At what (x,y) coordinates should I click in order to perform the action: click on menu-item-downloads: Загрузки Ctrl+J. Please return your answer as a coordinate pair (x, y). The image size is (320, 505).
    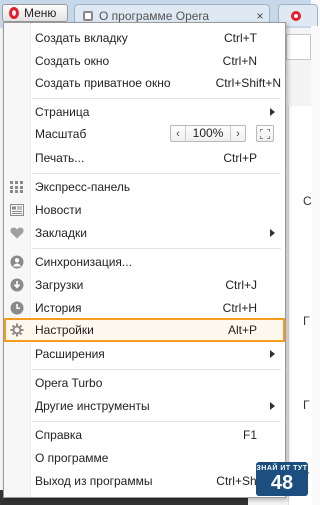
    Looking at the image, I should click on (144, 285).